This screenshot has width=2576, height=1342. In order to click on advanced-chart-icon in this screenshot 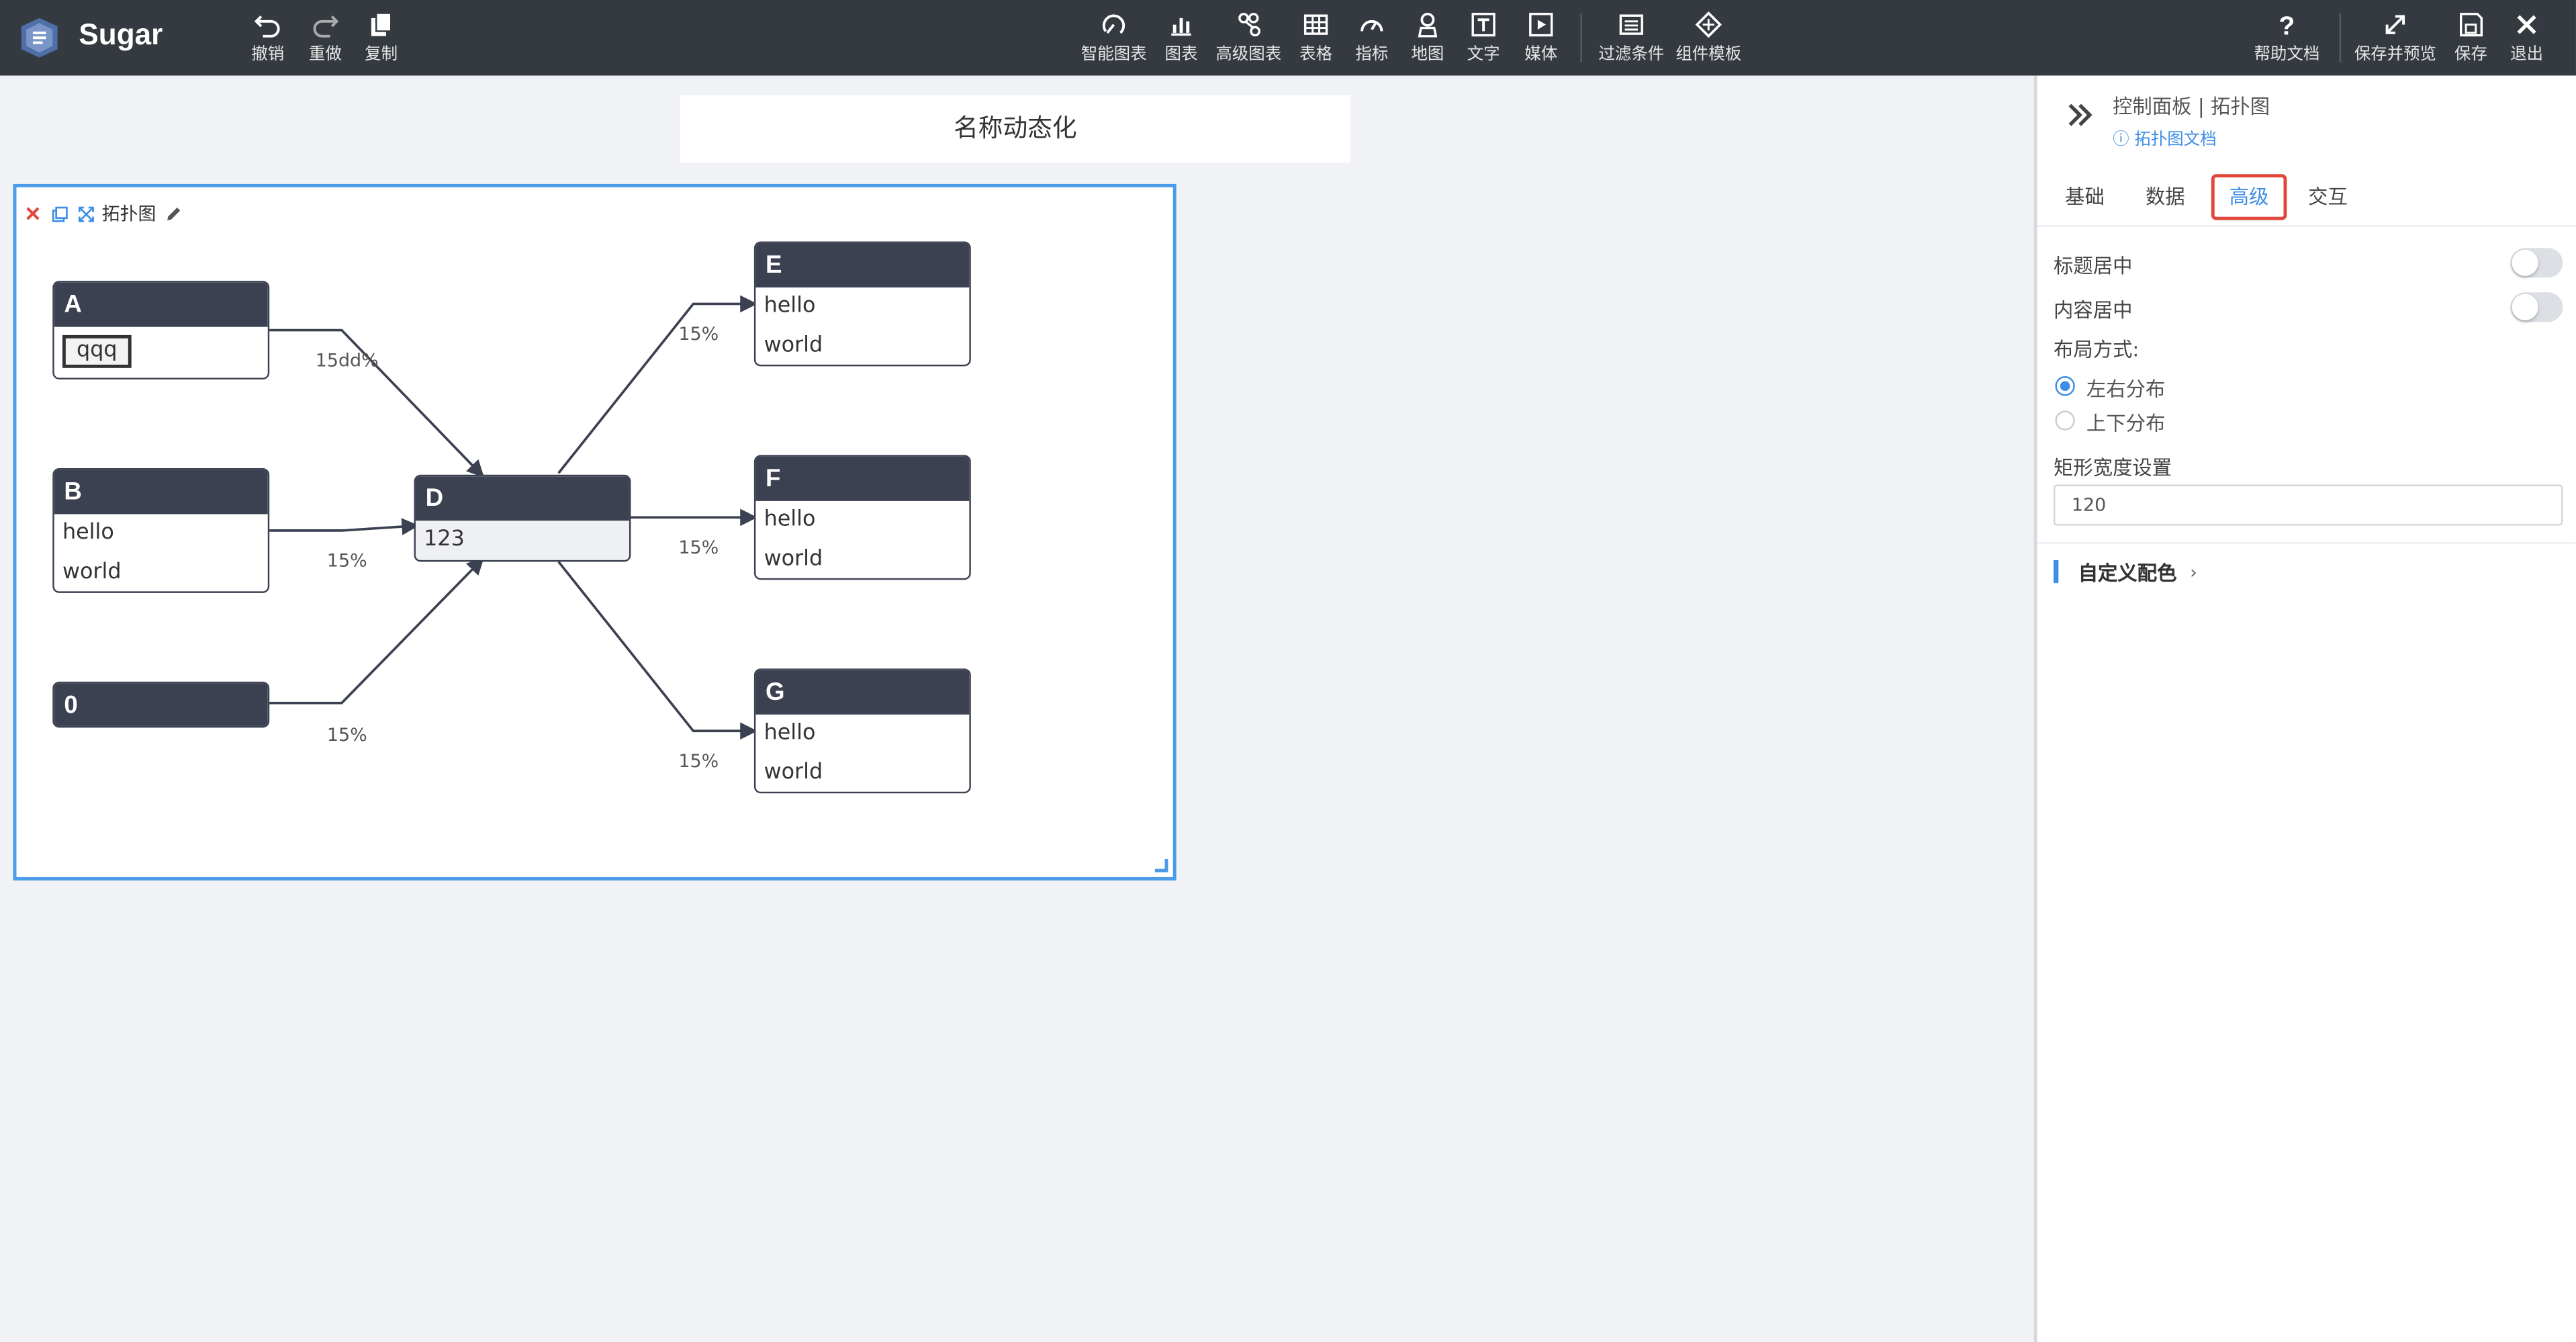, I will do `click(1249, 25)`.